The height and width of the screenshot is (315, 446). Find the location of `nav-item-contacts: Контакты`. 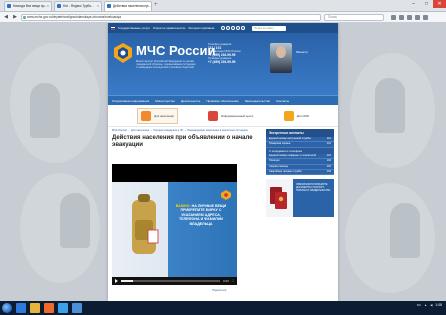

nav-item-contacts: Контакты is located at coordinates (282, 101).